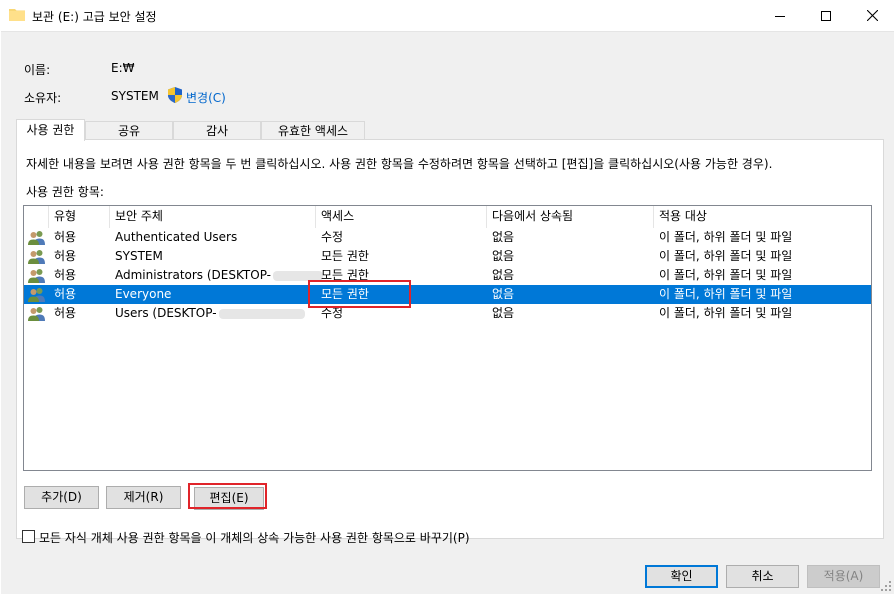 The image size is (895, 595). What do you see at coordinates (762, 576) in the screenshot?
I see `cancel-button: 취소` at bounding box center [762, 576].